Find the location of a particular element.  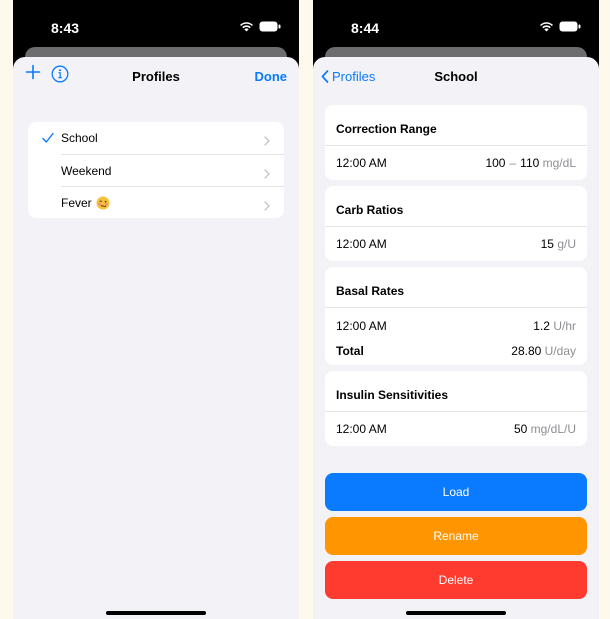

card-title: Carb Ratios is located at coordinates (456, 206).